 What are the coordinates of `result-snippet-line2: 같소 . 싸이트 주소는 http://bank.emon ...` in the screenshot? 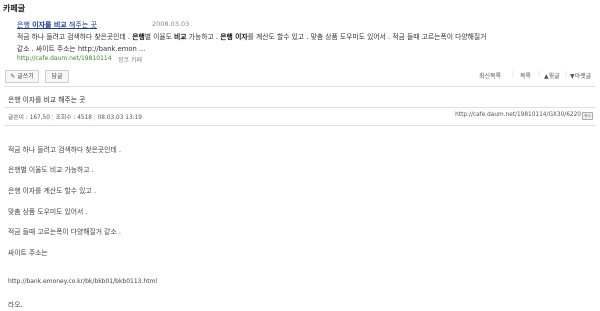 It's located at (81, 49).